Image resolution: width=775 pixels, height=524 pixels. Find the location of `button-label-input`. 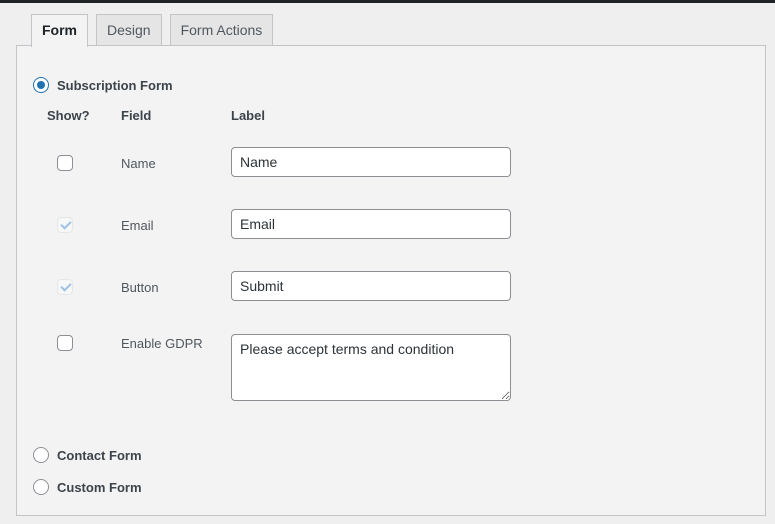

button-label-input is located at coordinates (371, 286).